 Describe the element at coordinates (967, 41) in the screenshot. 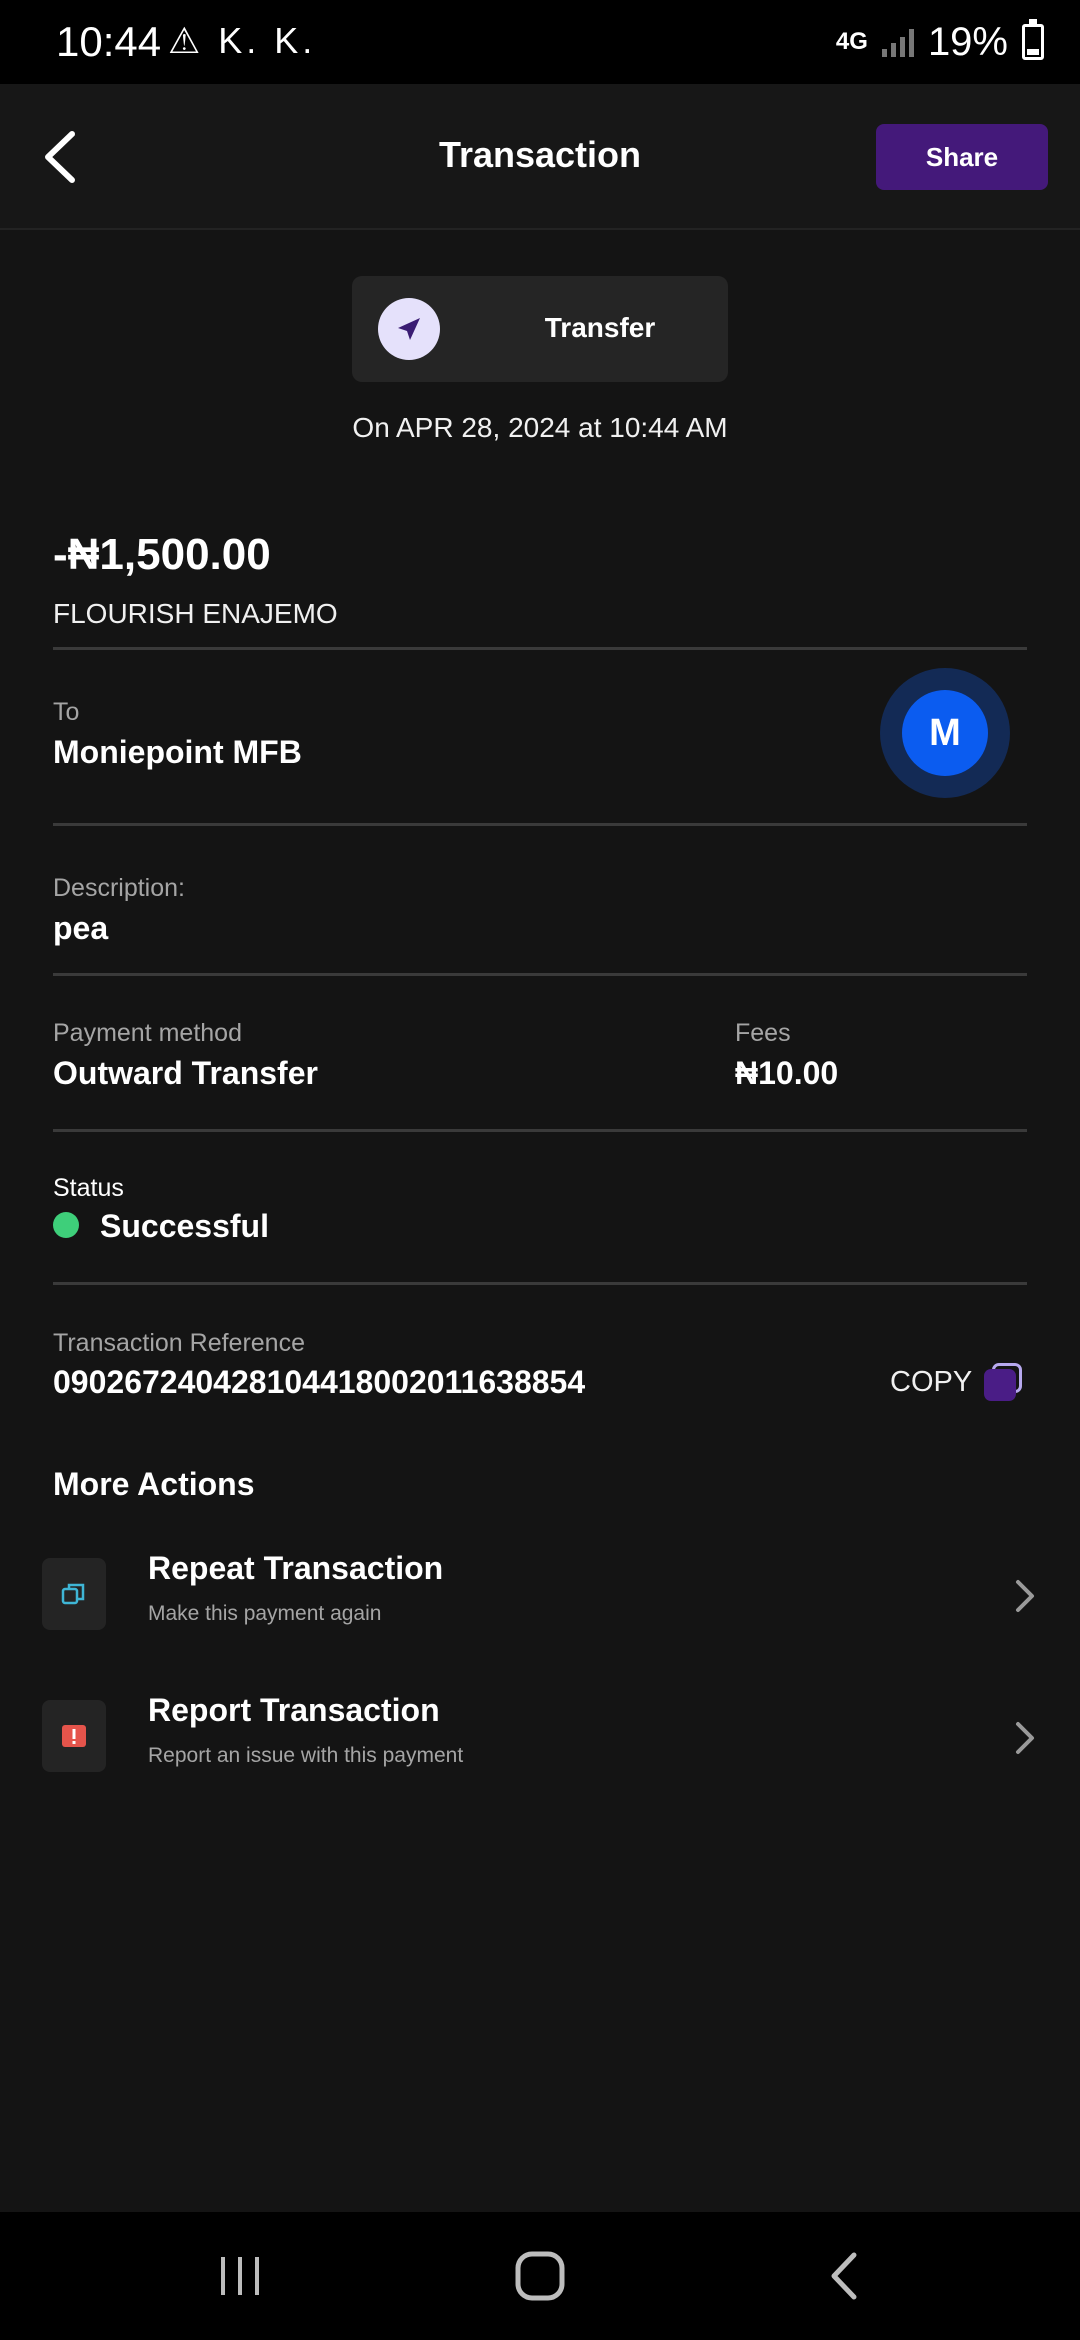

I see `battery-percent: 19%` at that location.